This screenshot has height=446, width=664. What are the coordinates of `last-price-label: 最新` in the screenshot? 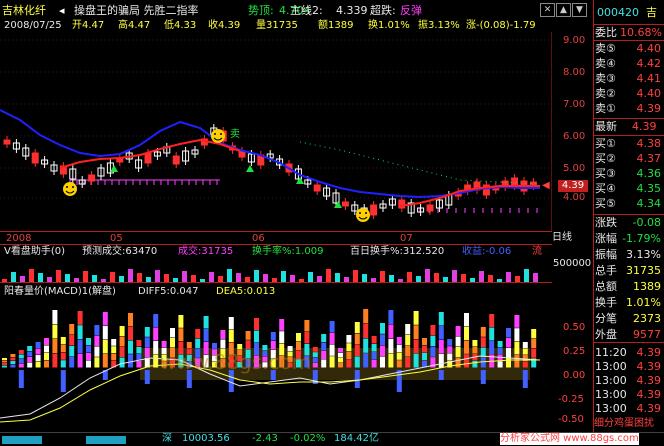 It's located at (606, 126).